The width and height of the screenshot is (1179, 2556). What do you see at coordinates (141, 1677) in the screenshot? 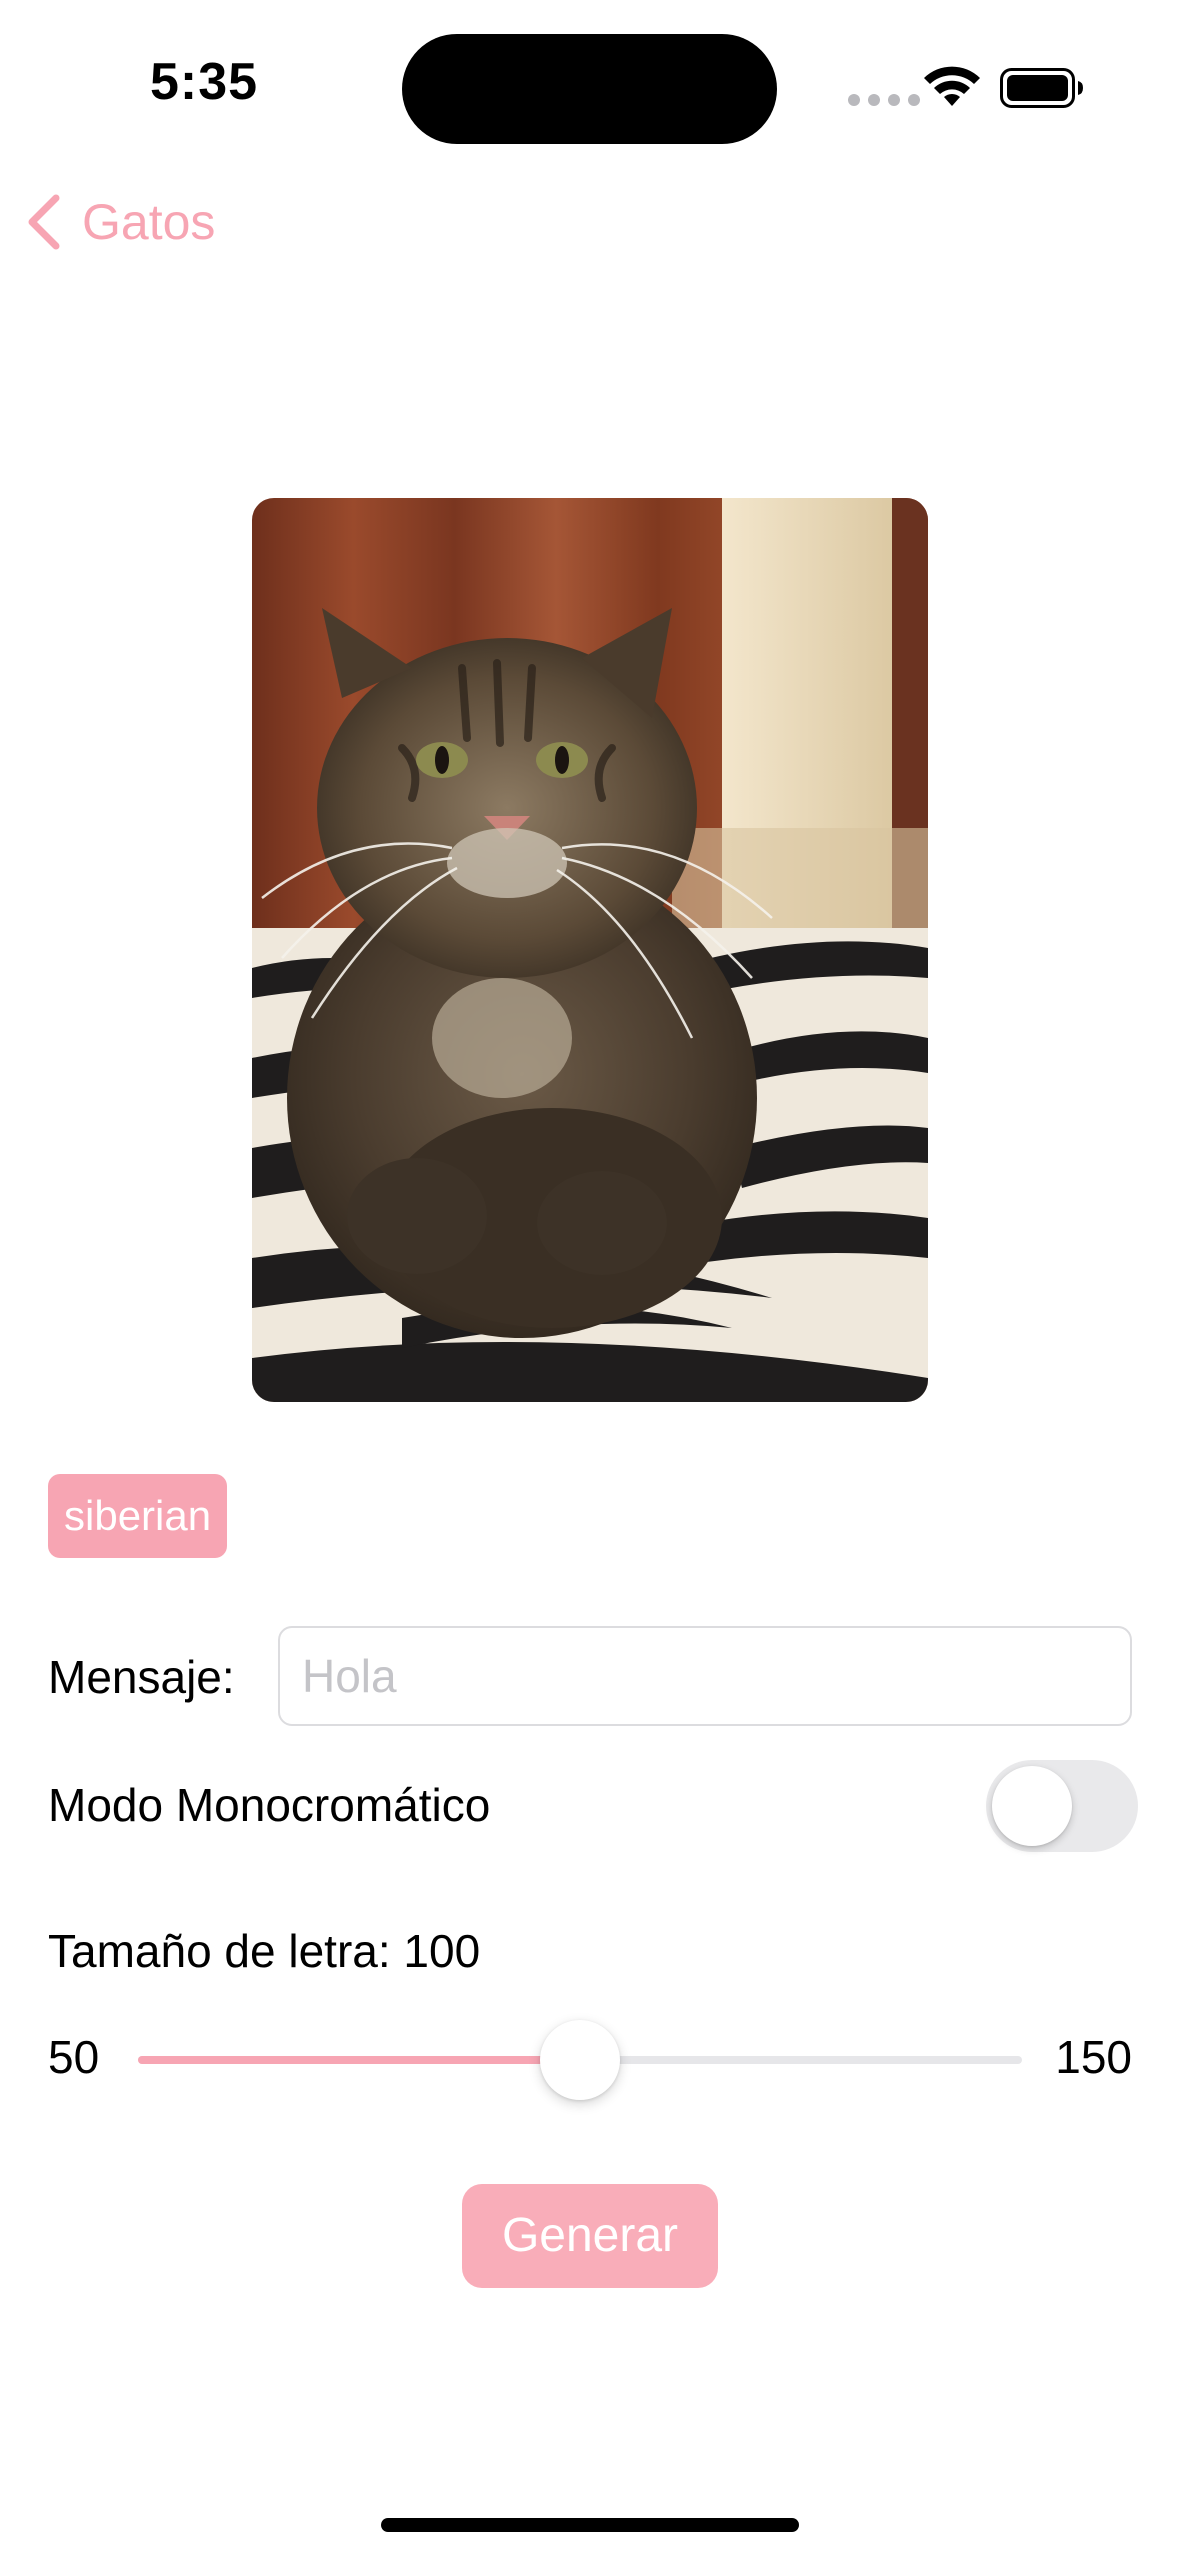
I see `message-label: Mensaje:` at bounding box center [141, 1677].